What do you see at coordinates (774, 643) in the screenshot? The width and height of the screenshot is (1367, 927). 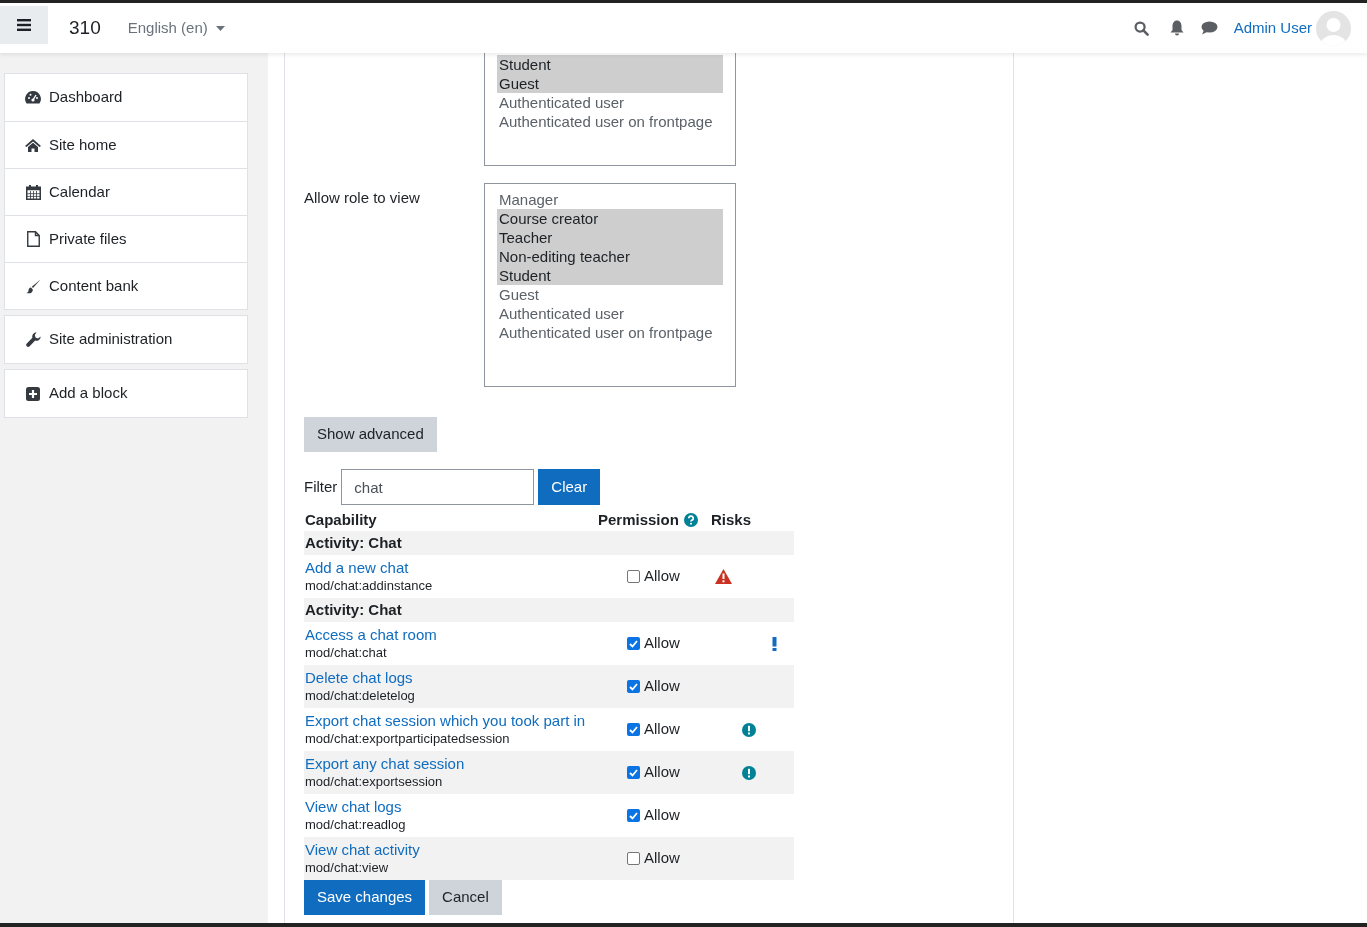 I see `exclamation-icon` at bounding box center [774, 643].